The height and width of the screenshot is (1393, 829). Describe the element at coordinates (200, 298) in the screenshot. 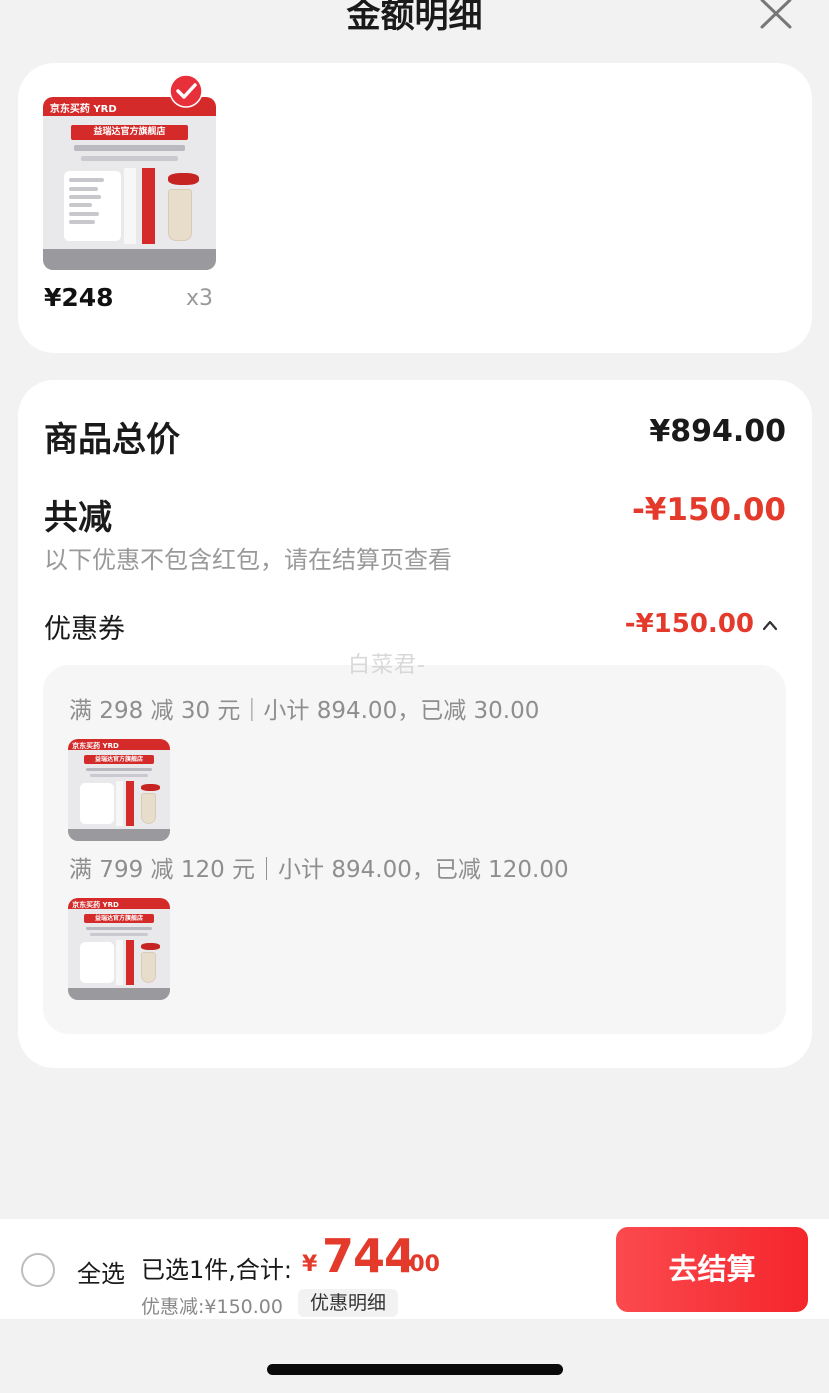

I see `product-quantity: x3` at that location.